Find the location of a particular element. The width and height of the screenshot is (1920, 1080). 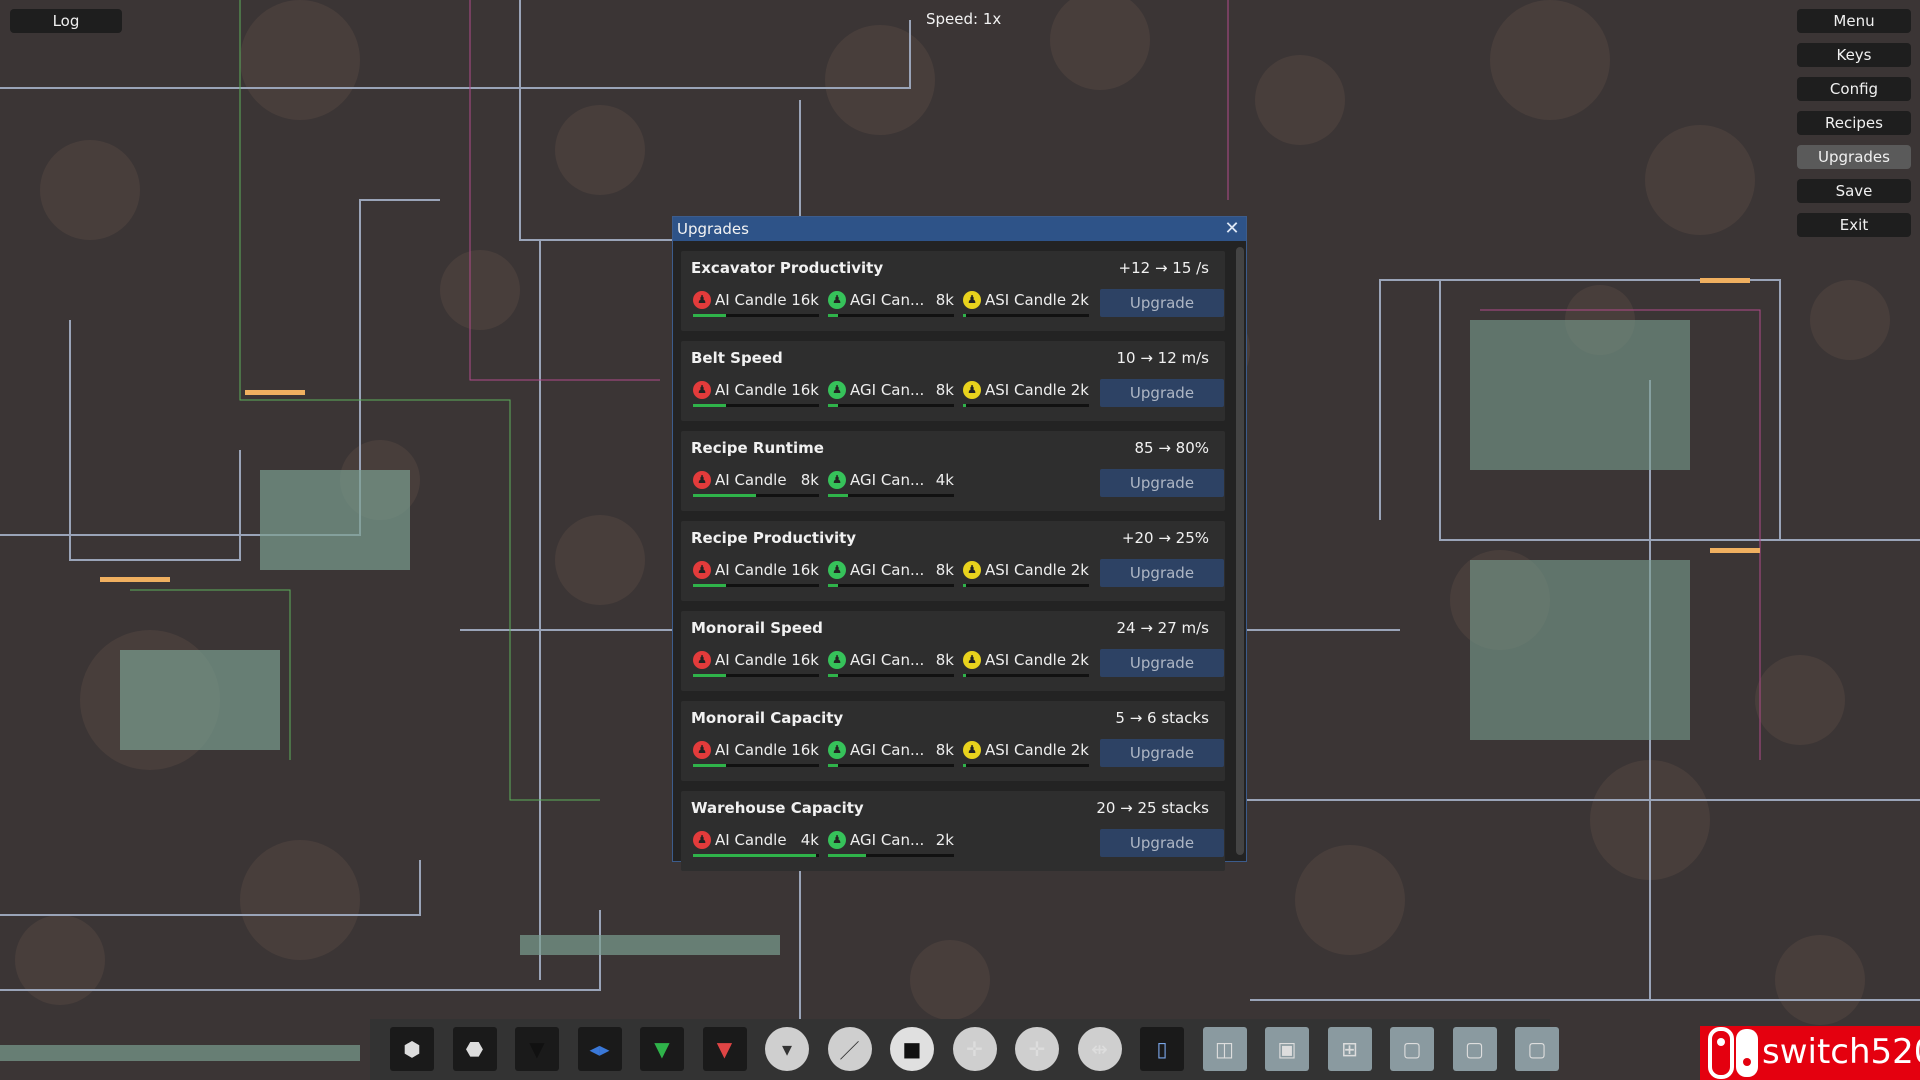

asi-candle-icon: ♟ is located at coordinates (972, 570).